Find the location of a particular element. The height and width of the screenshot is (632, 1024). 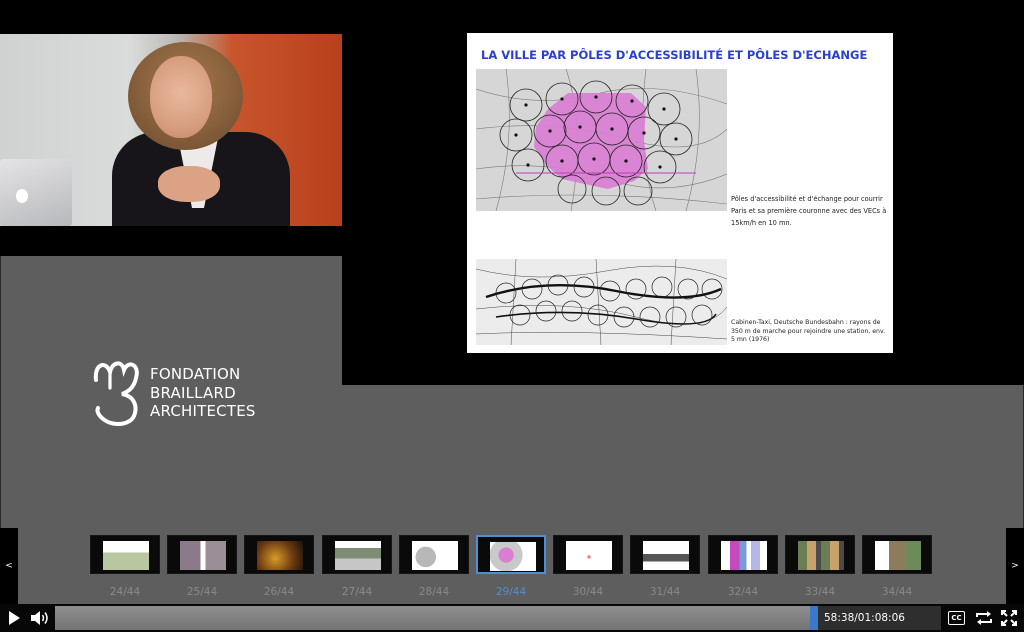

thumbnail-label: 30/44 is located at coordinates (588, 592).